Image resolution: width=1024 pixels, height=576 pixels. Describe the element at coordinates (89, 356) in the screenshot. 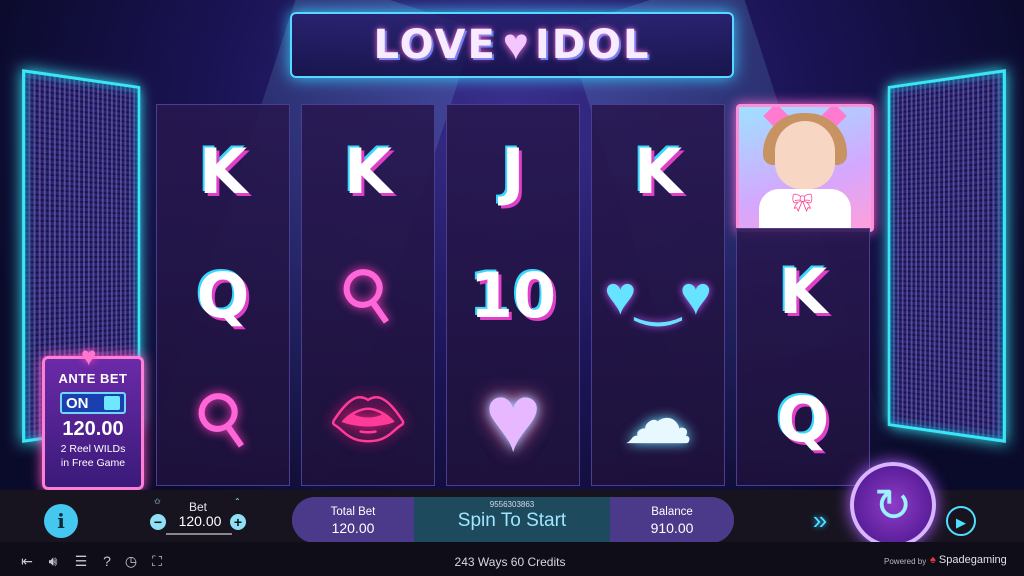

I see `heart-icon: ♥` at that location.